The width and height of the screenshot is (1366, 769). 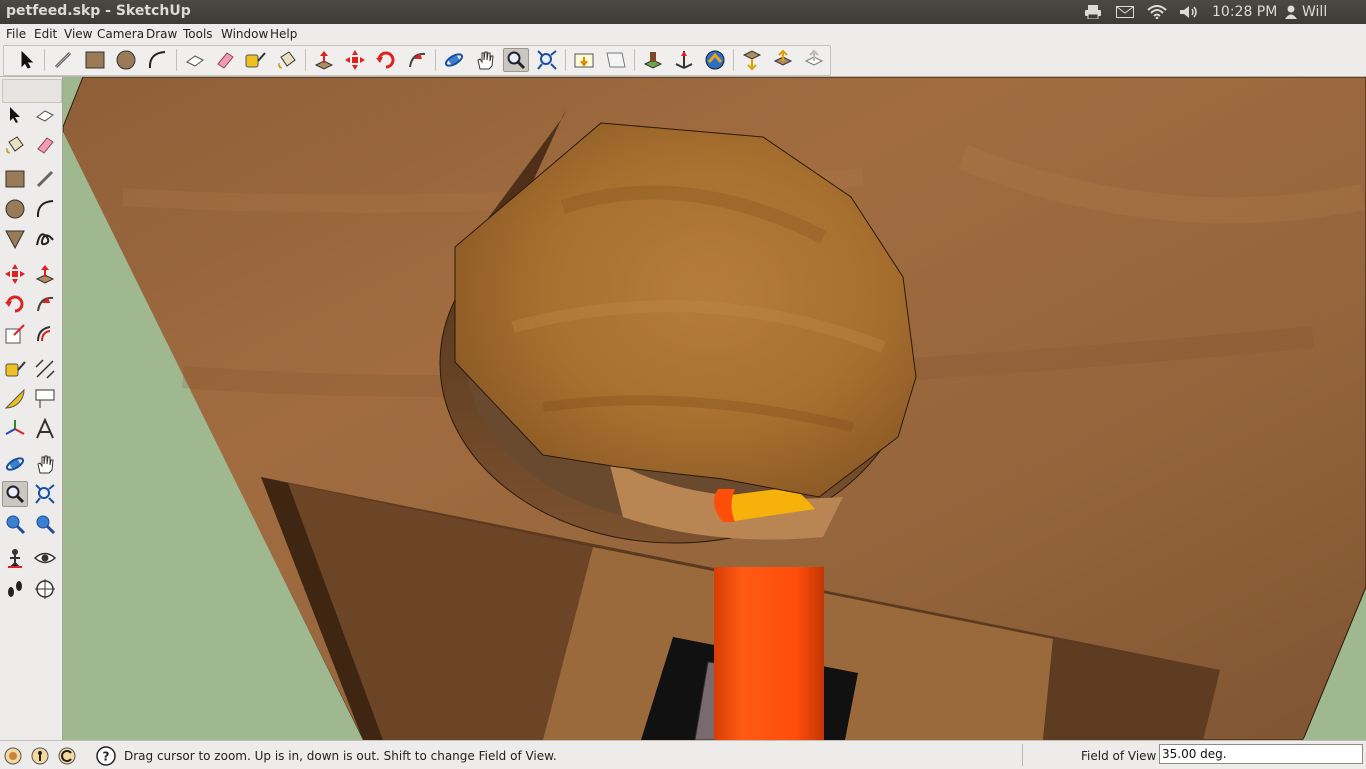 What do you see at coordinates (45, 464) in the screenshot?
I see `pan-tool-icon` at bounding box center [45, 464].